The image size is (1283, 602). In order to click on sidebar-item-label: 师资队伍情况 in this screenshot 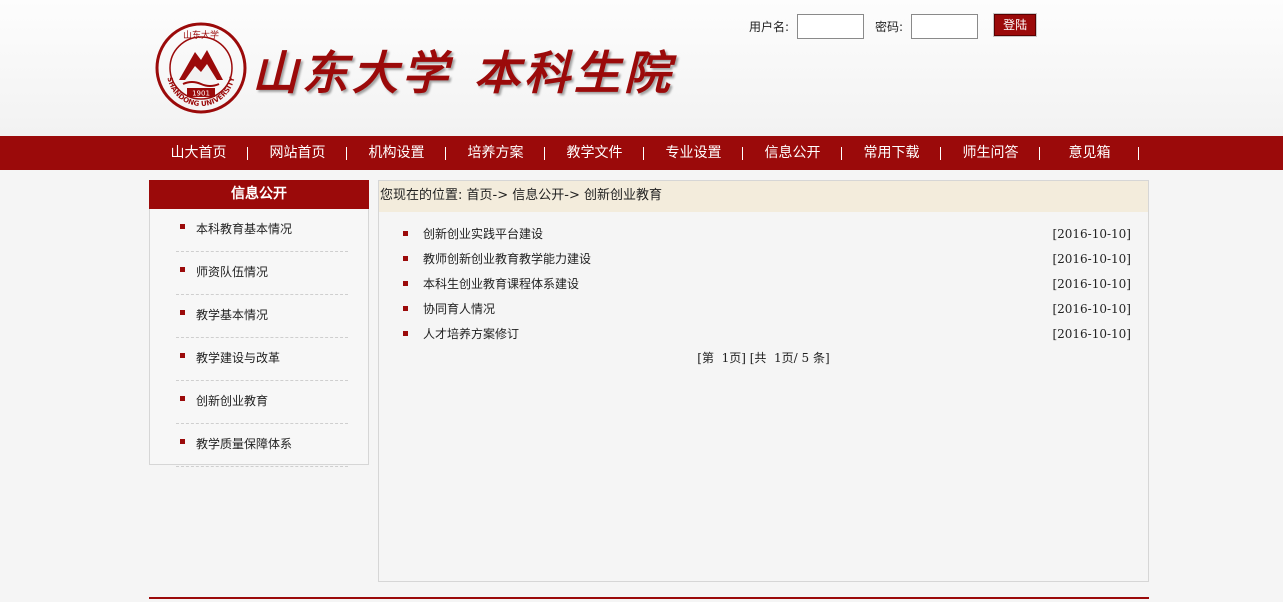, I will do `click(232, 272)`.